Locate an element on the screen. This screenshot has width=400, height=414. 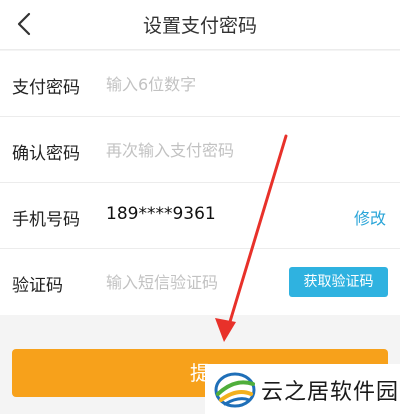
phone-label: 手机号码 is located at coordinates (46, 220).